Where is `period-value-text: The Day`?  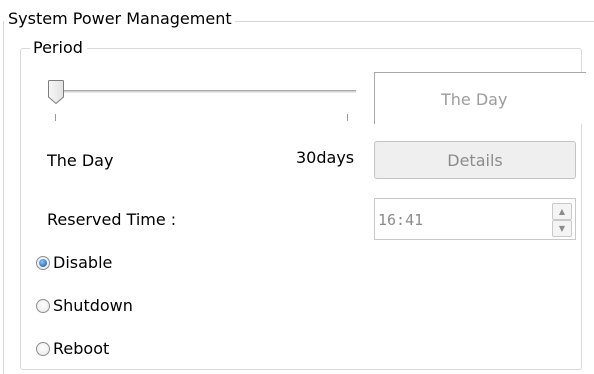 period-value-text: The Day is located at coordinates (474, 99).